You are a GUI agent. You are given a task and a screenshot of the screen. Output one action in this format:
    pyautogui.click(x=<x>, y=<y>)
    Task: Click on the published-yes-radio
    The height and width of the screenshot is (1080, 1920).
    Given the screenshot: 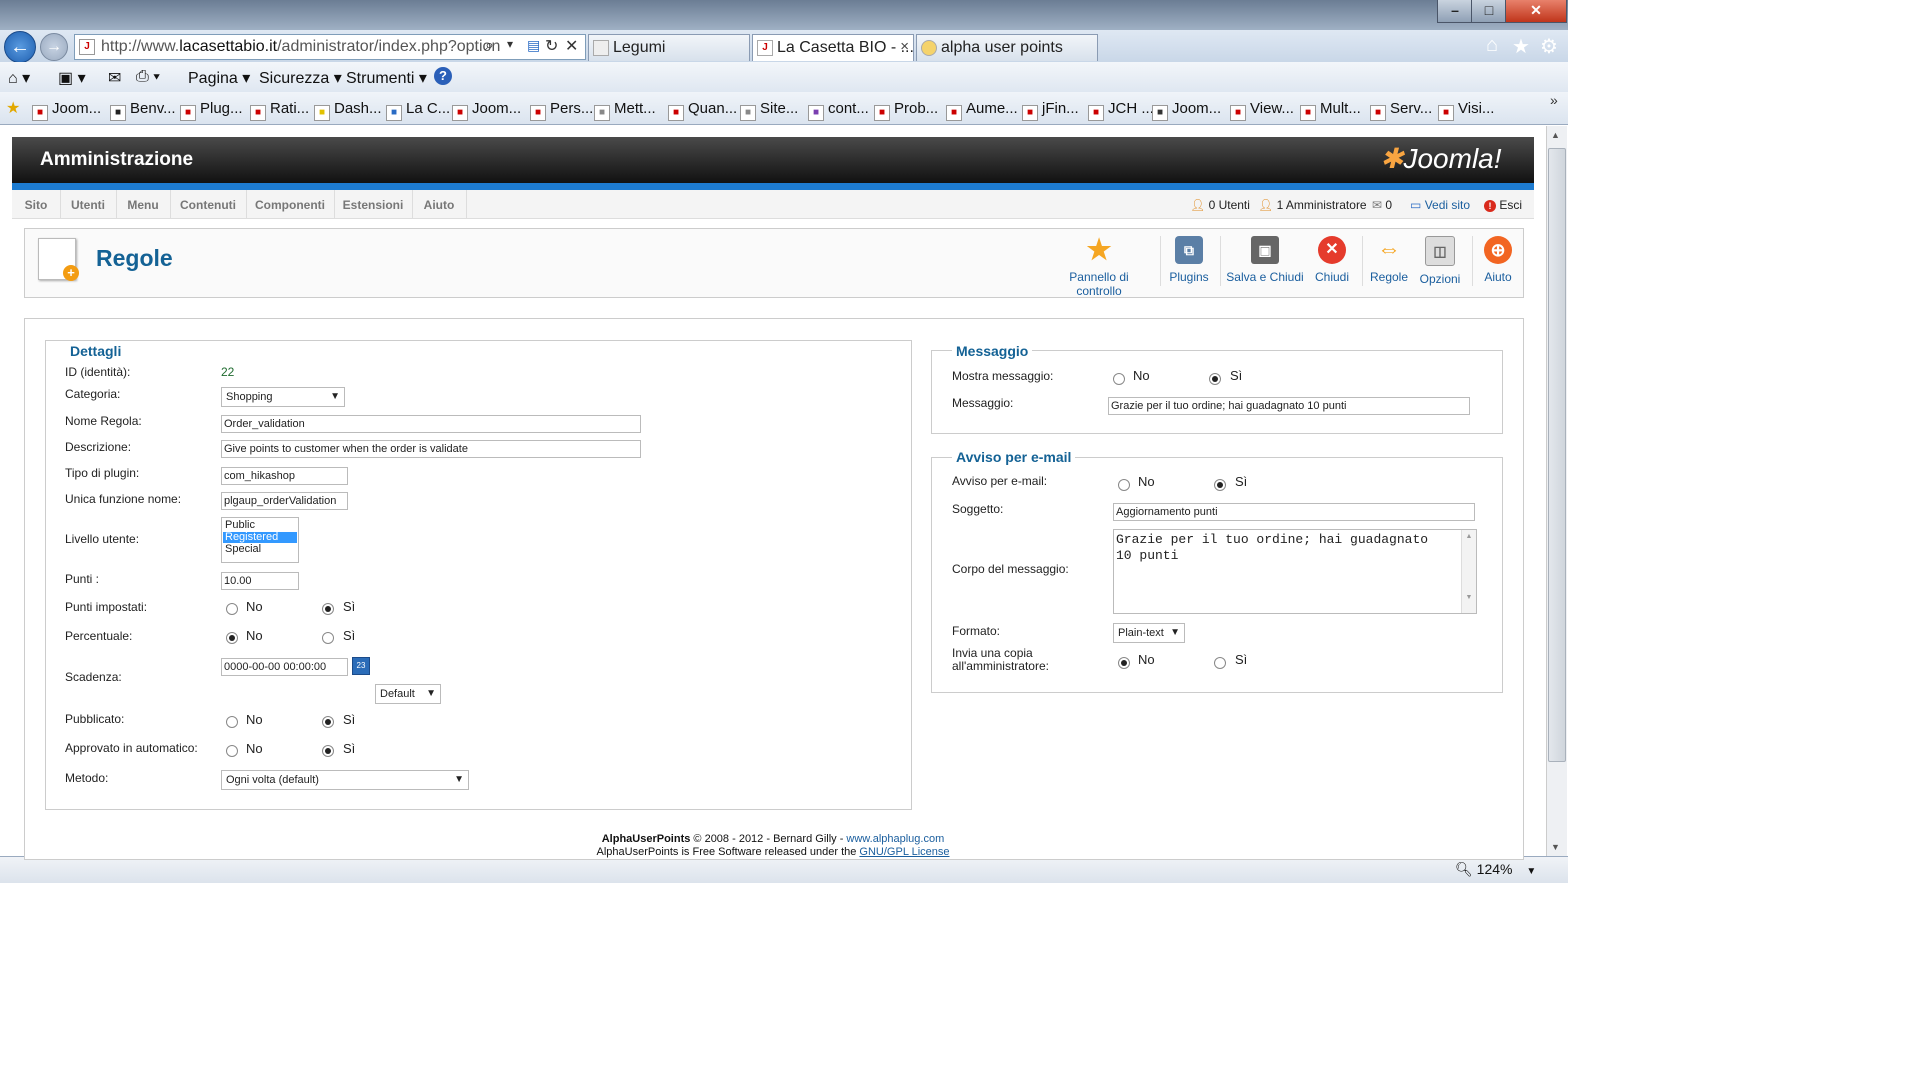 What is the action you would take?
    pyautogui.click(x=328, y=722)
    